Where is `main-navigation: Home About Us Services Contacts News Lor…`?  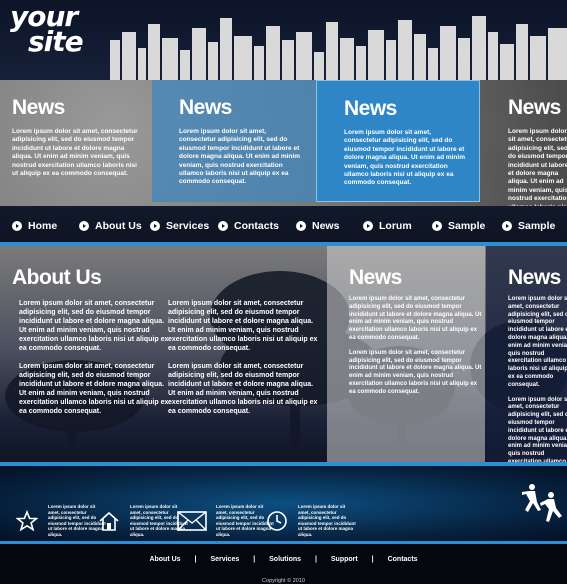
main-navigation: Home About Us Services Contacts News Lor… is located at coordinates (283, 226).